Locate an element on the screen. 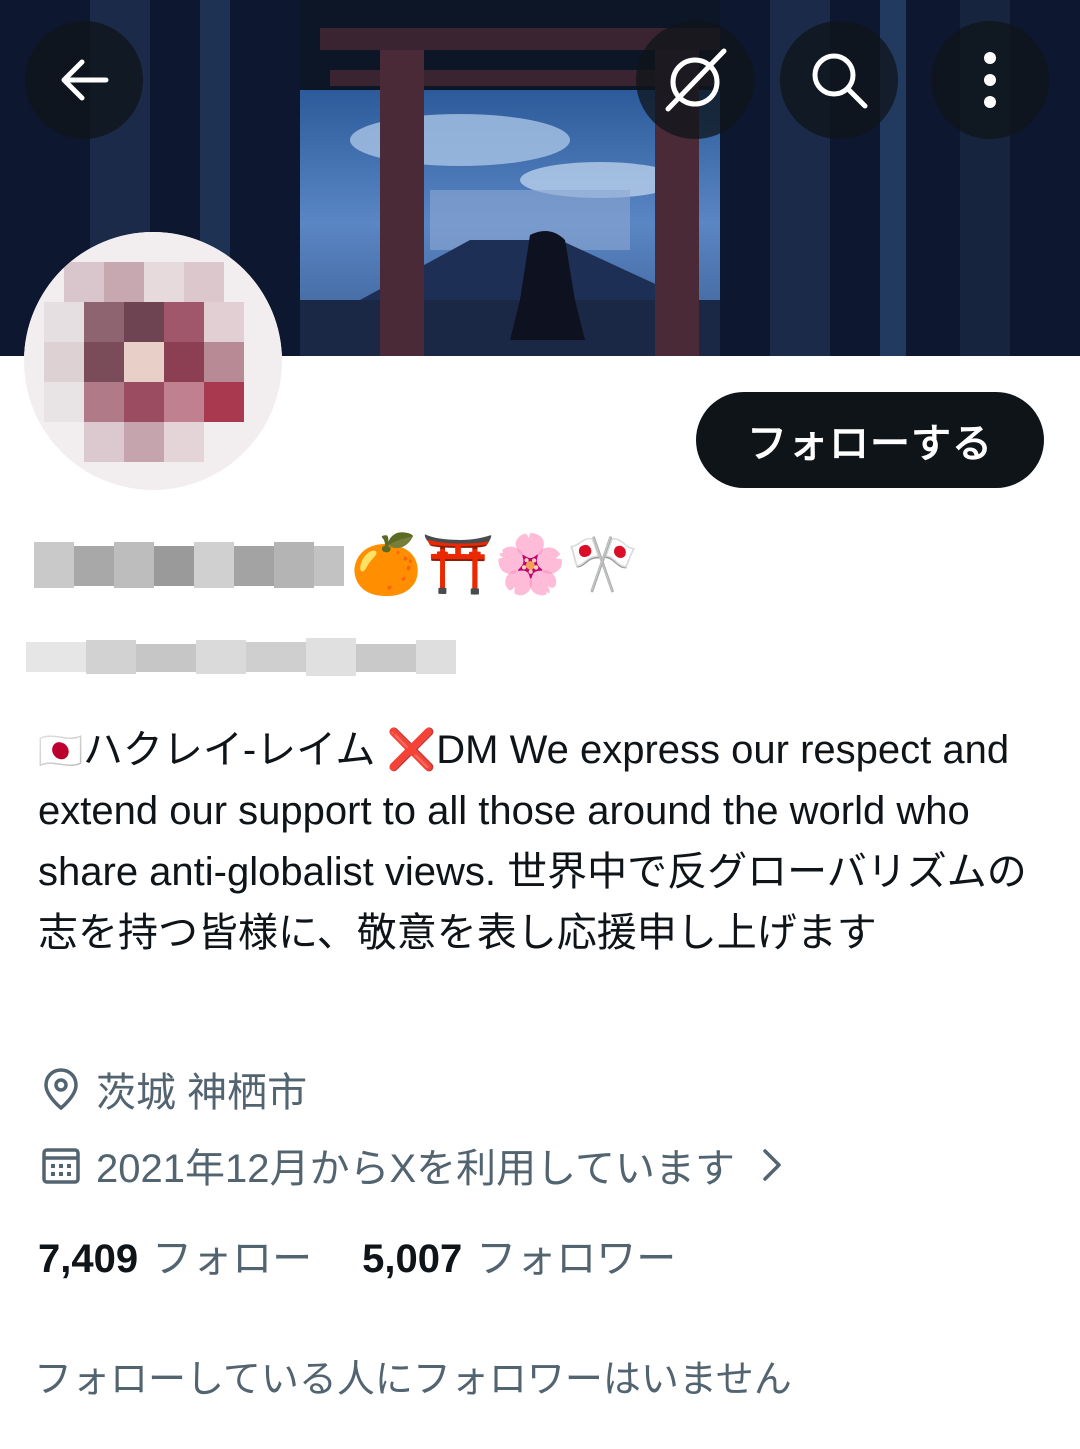  calendar-icon is located at coordinates (61, 1166).